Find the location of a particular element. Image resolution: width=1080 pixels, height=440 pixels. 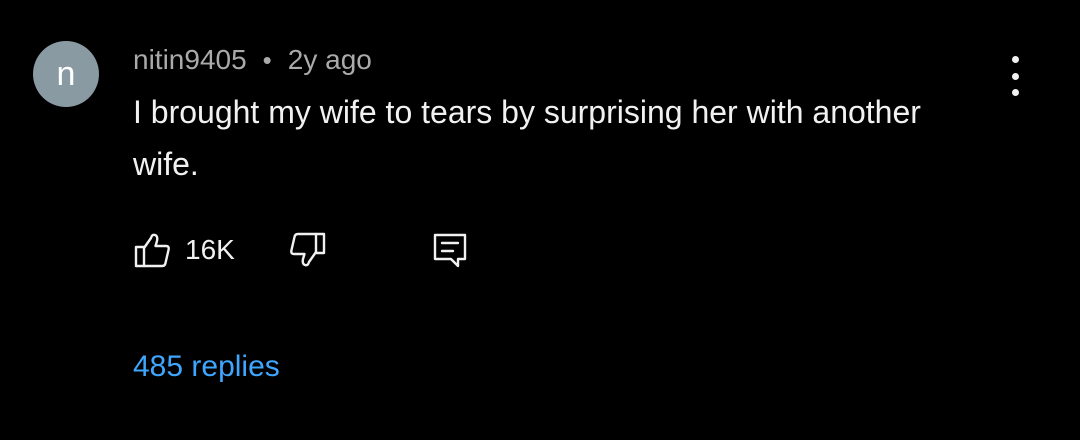

comment-actions: 16K is located at coordinates (301, 250).